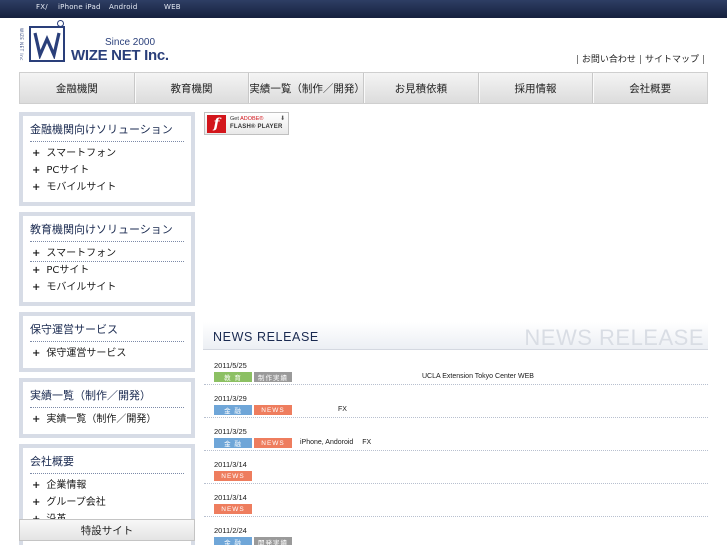 The width and height of the screenshot is (727, 545). I want to click on sidebar-title-works: 実績一覧（制作／開発）, so click(107, 397).